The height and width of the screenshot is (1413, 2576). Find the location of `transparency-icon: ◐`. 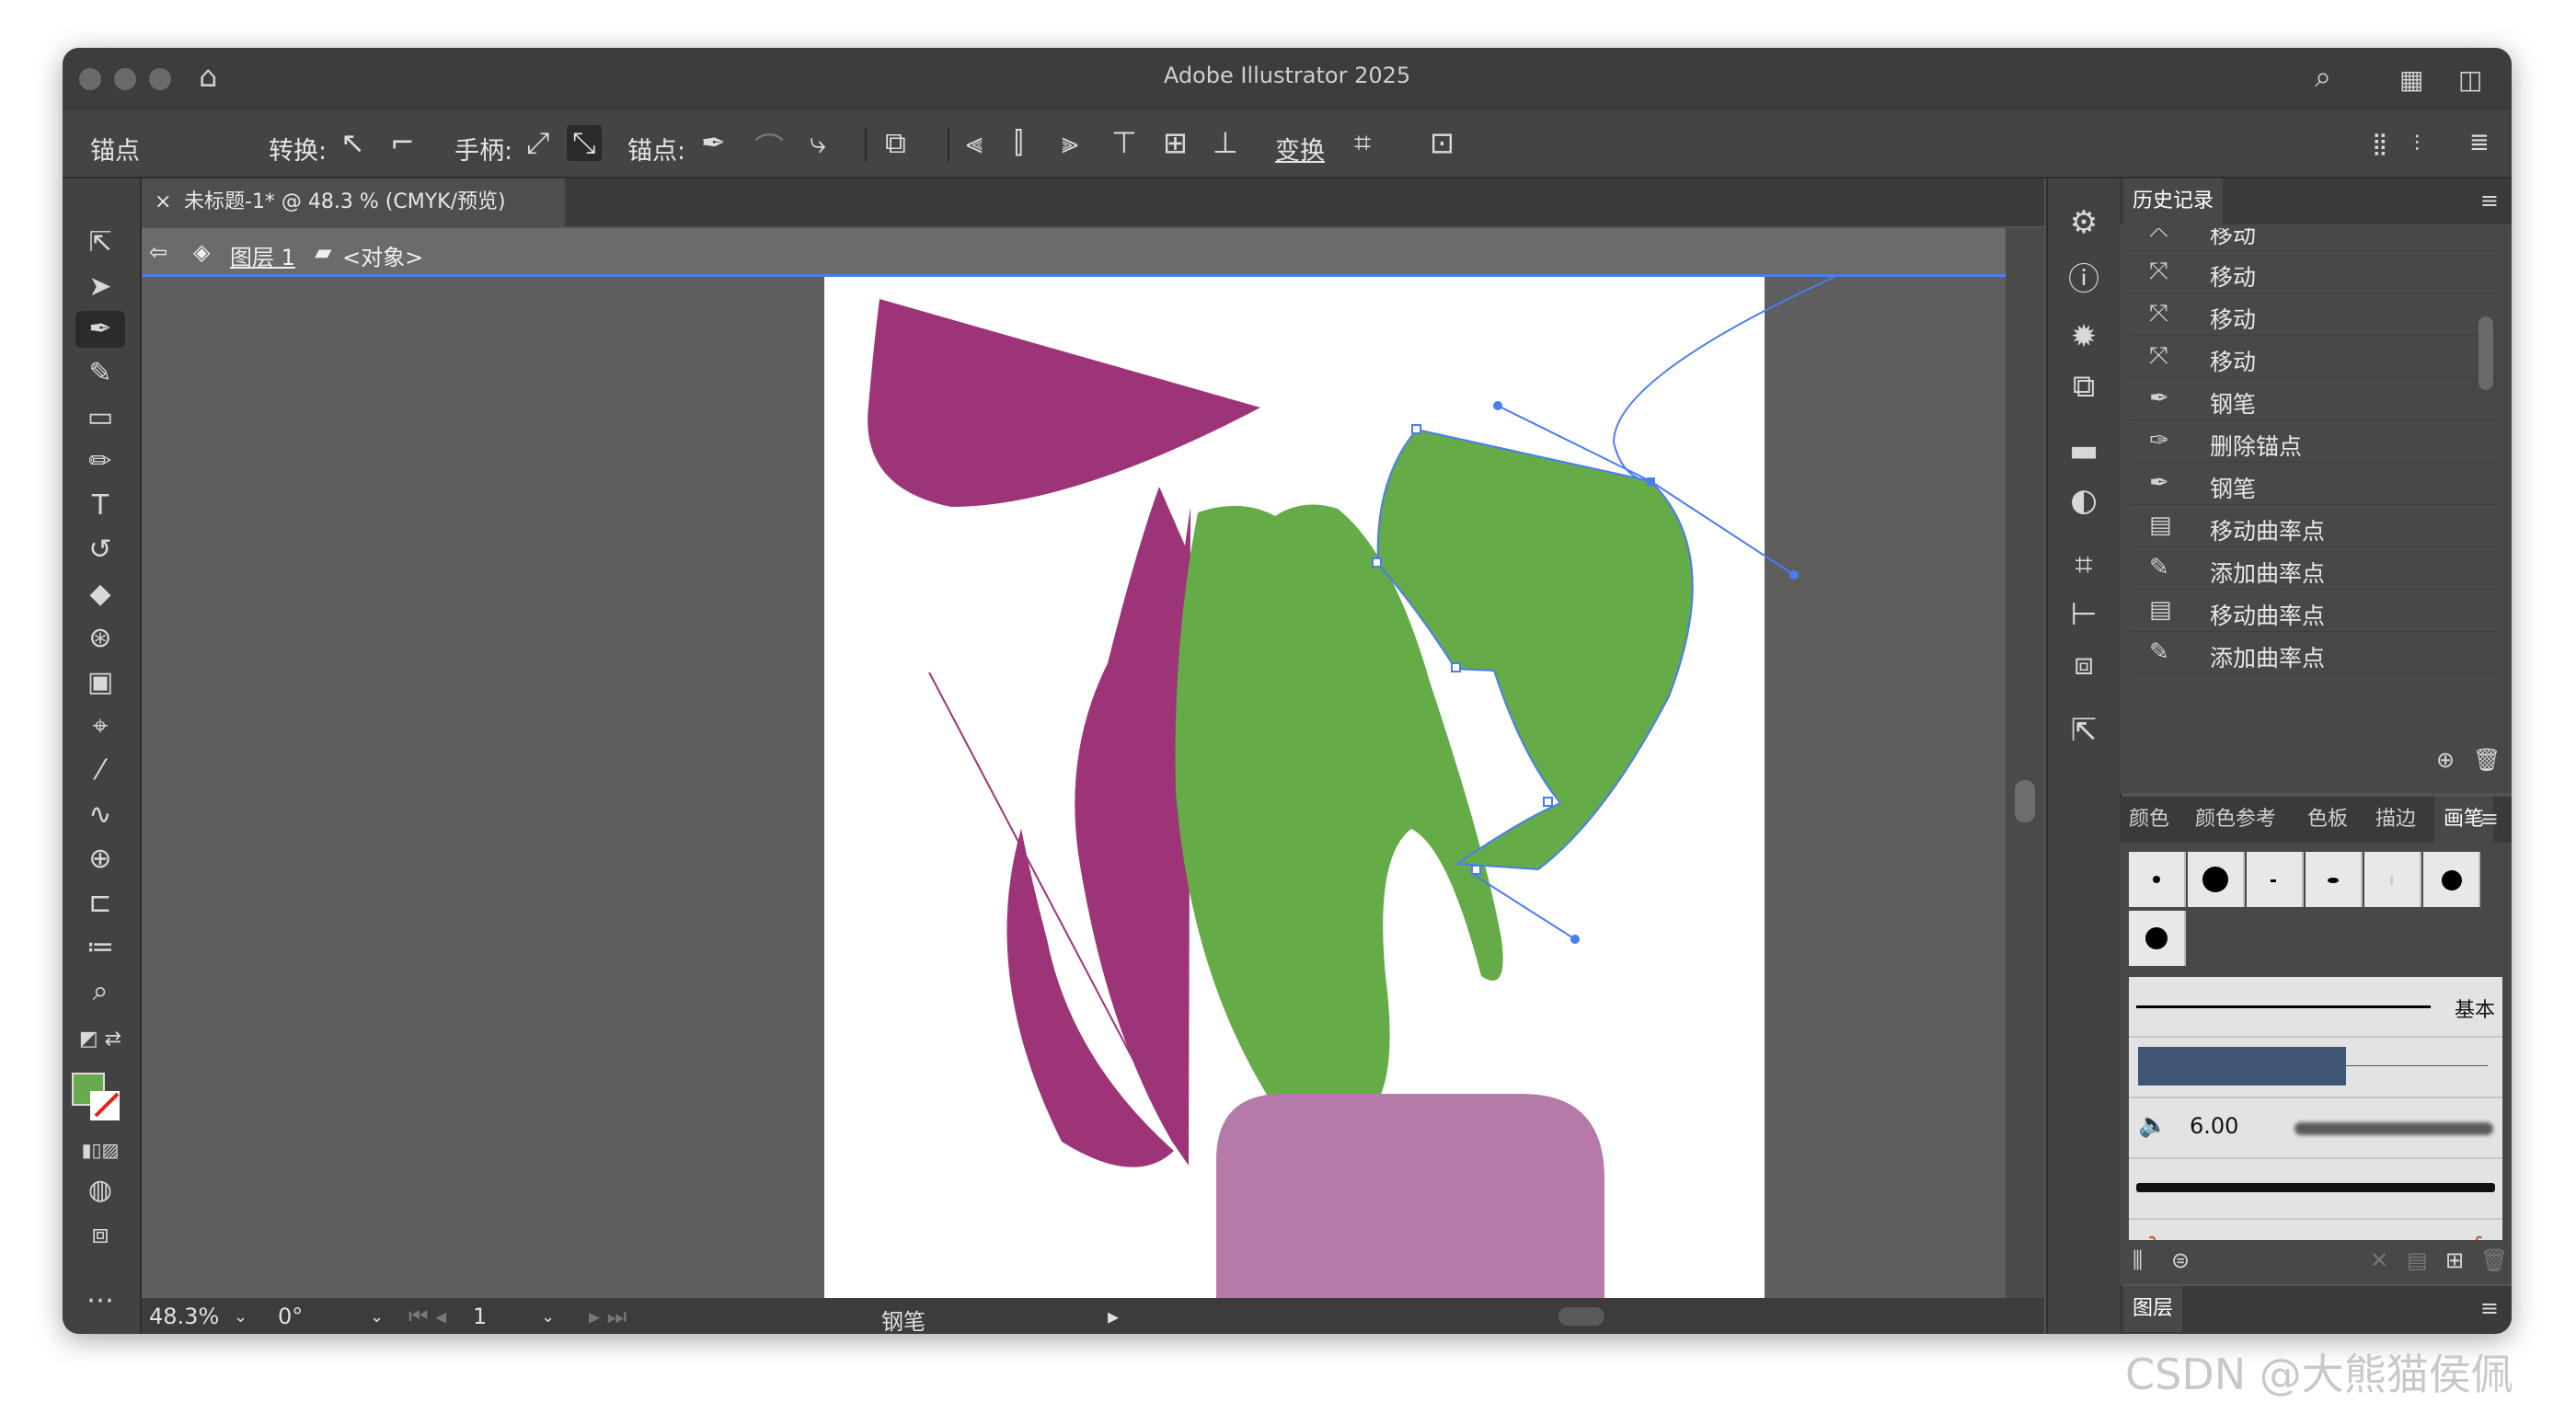

transparency-icon: ◐ is located at coordinates (2084, 500).